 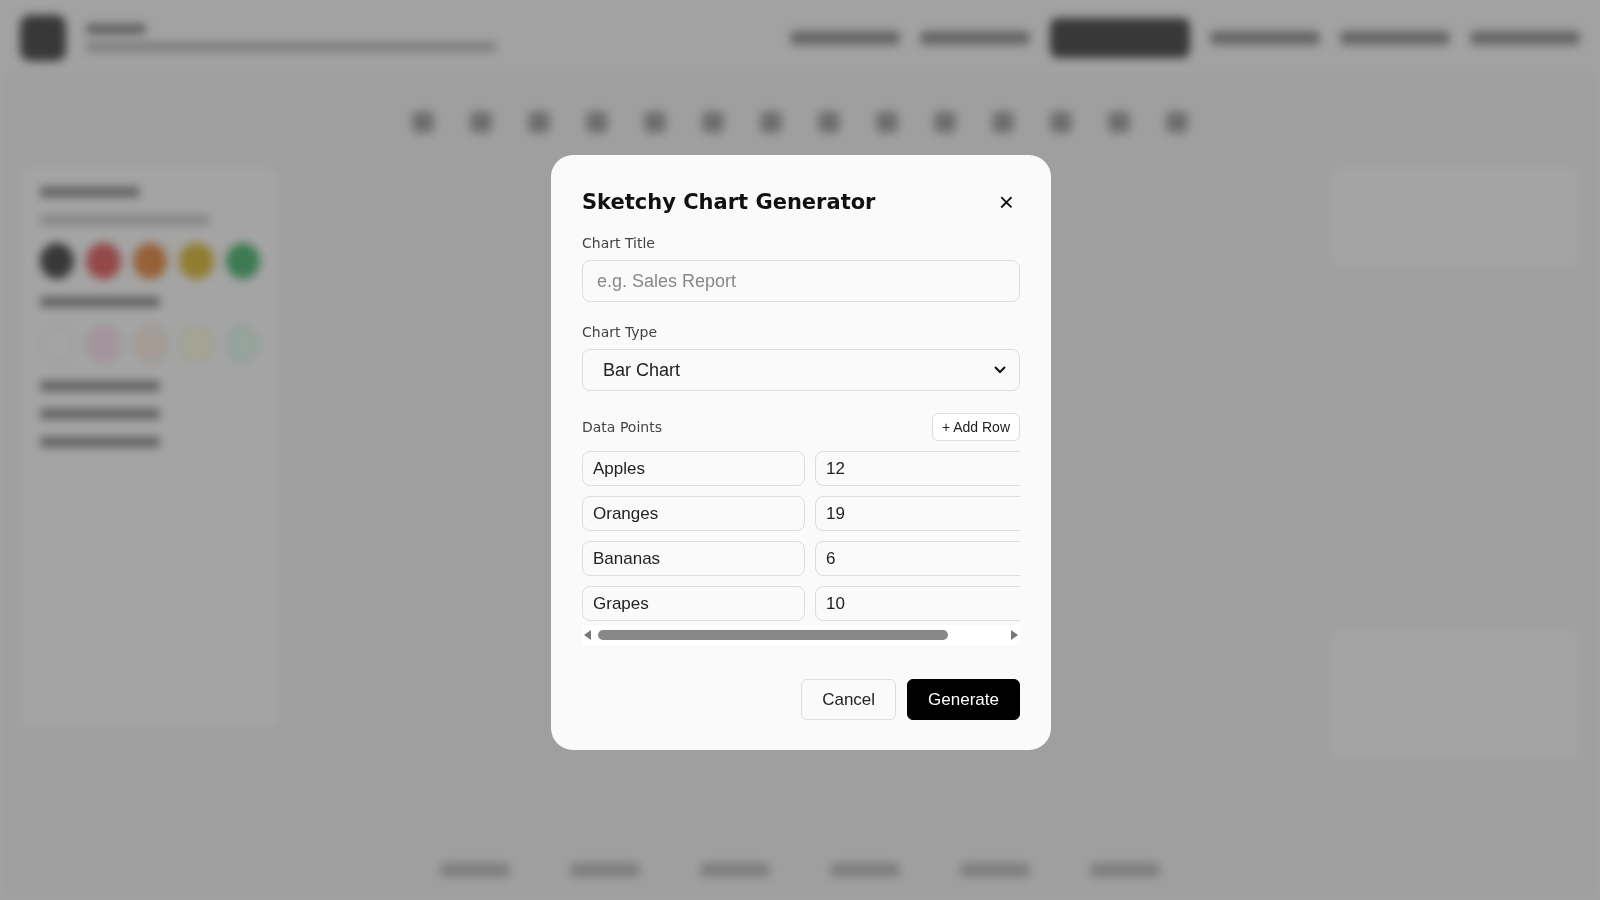 What do you see at coordinates (1000, 370) in the screenshot?
I see `chevron-down-icon` at bounding box center [1000, 370].